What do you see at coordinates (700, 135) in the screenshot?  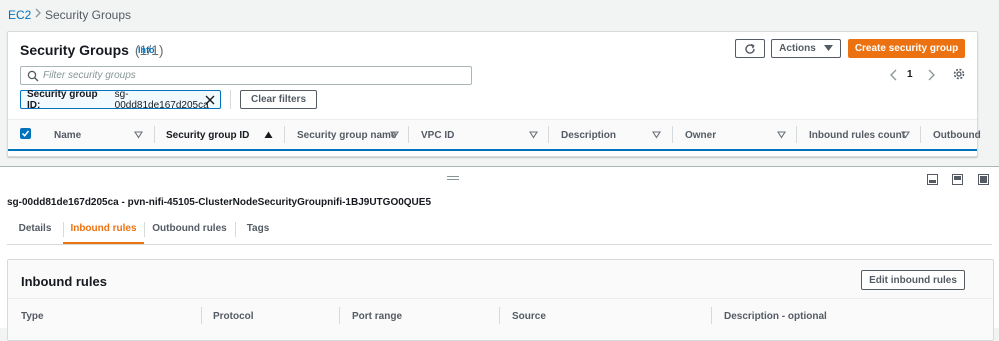 I see `column-header-owner: Owner` at bounding box center [700, 135].